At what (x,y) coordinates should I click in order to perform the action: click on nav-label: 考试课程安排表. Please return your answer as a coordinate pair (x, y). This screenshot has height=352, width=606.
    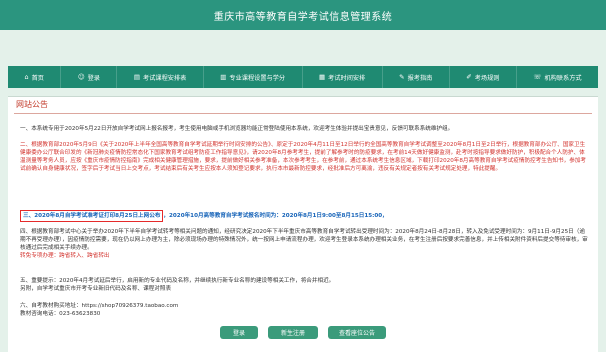
    Looking at the image, I should click on (165, 78).